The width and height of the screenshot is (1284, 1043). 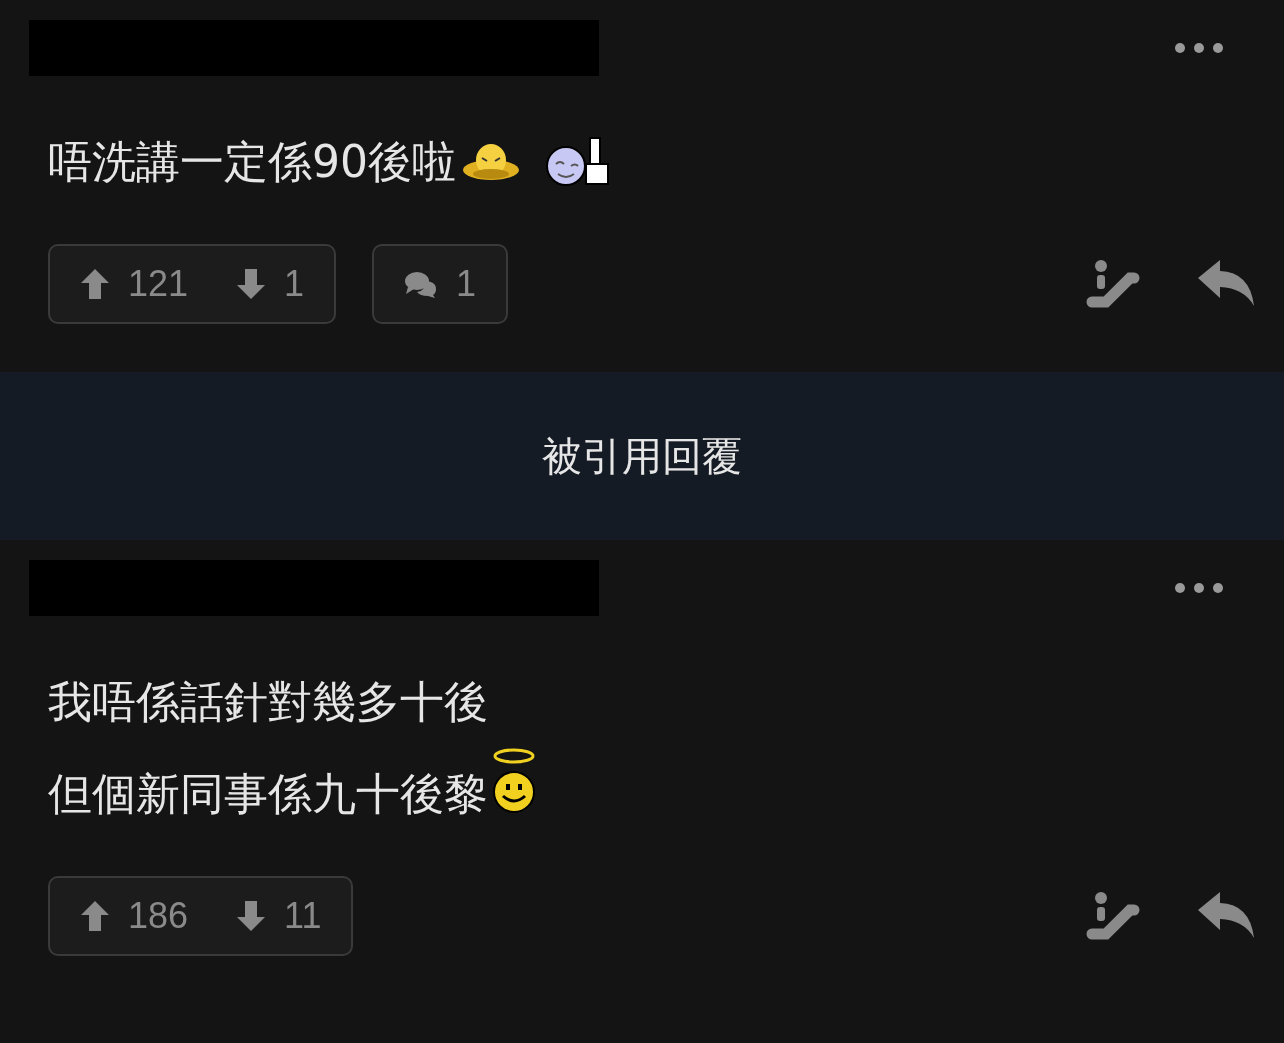 I want to click on upvote-count: 121, so click(x=158, y=284).